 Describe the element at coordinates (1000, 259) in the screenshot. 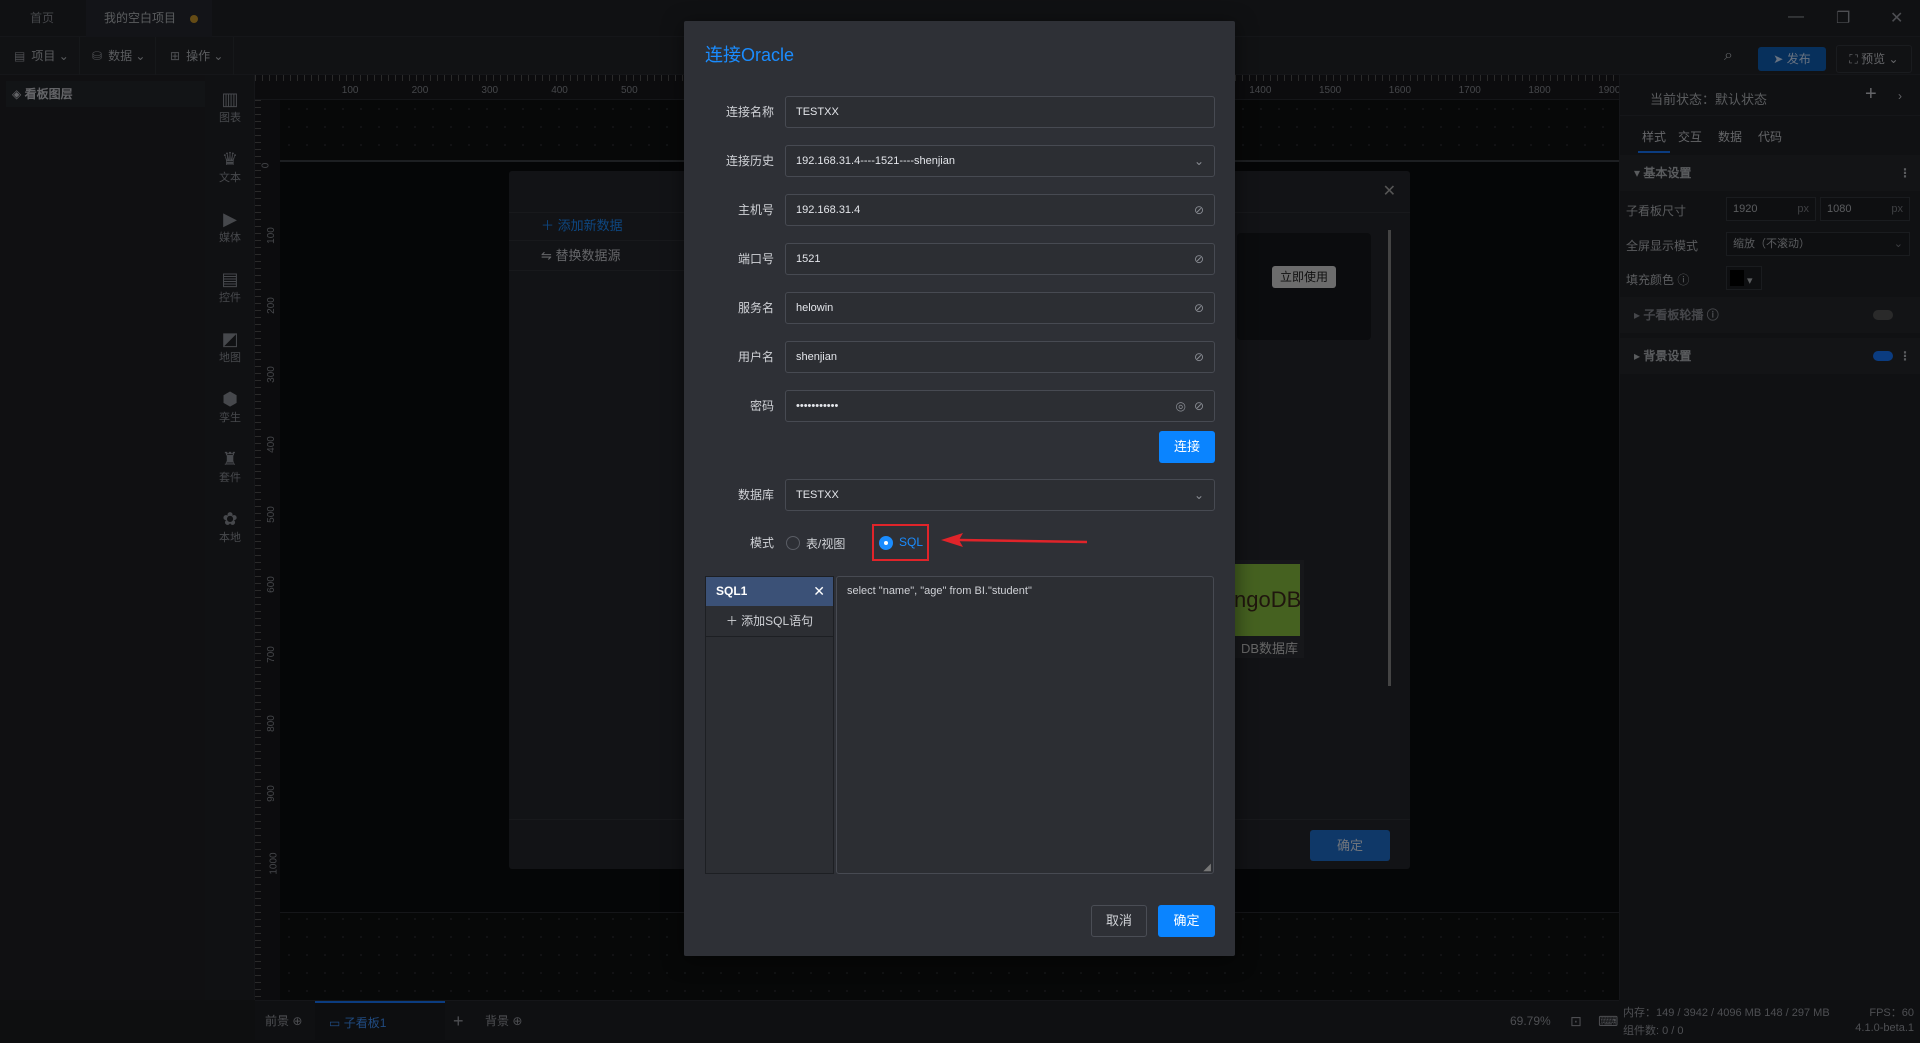

I see `field-input: 1521 ⊘` at that location.